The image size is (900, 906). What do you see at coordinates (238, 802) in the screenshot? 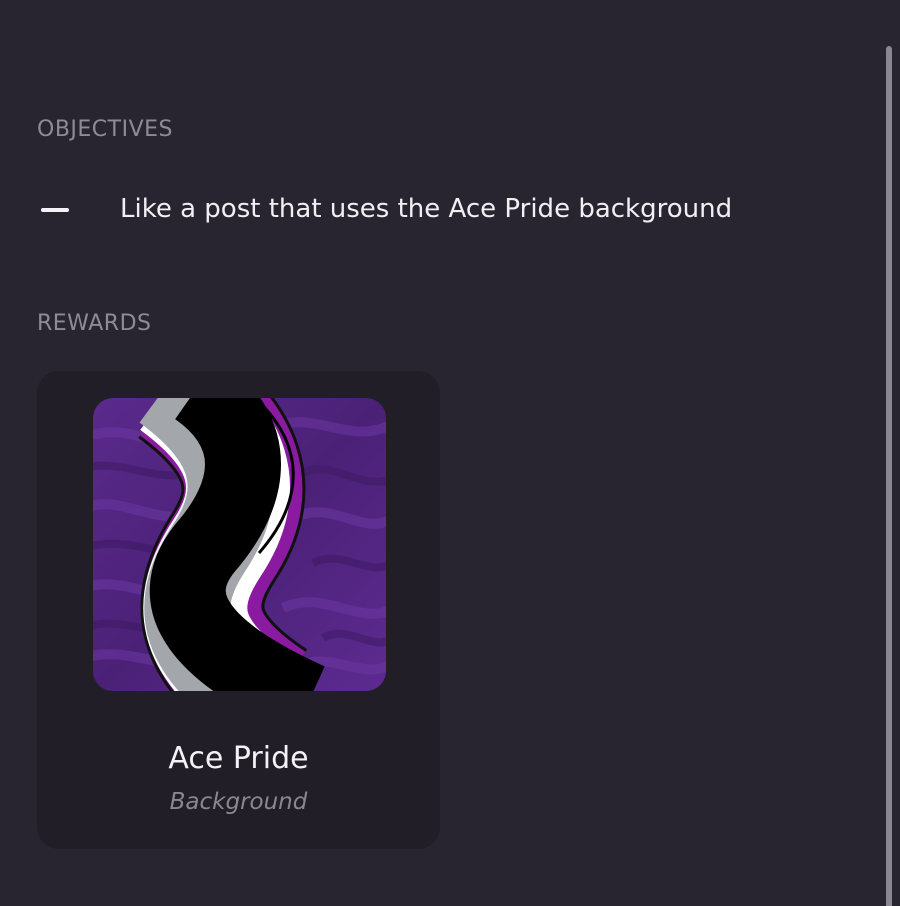
I see `reward-type-label: Background` at bounding box center [238, 802].